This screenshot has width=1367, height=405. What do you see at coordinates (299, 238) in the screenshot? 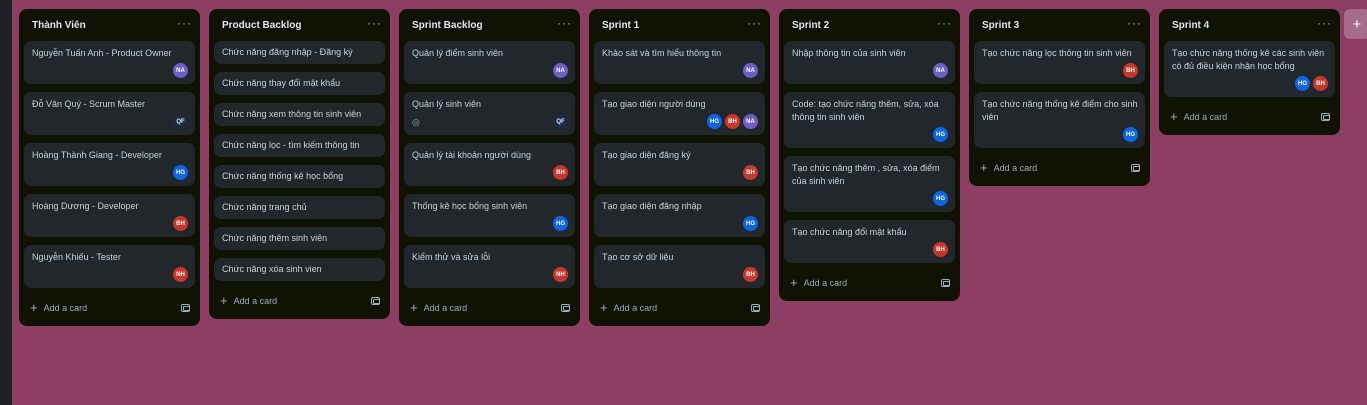
I see `card: Chức năng thêm sinh viên` at bounding box center [299, 238].